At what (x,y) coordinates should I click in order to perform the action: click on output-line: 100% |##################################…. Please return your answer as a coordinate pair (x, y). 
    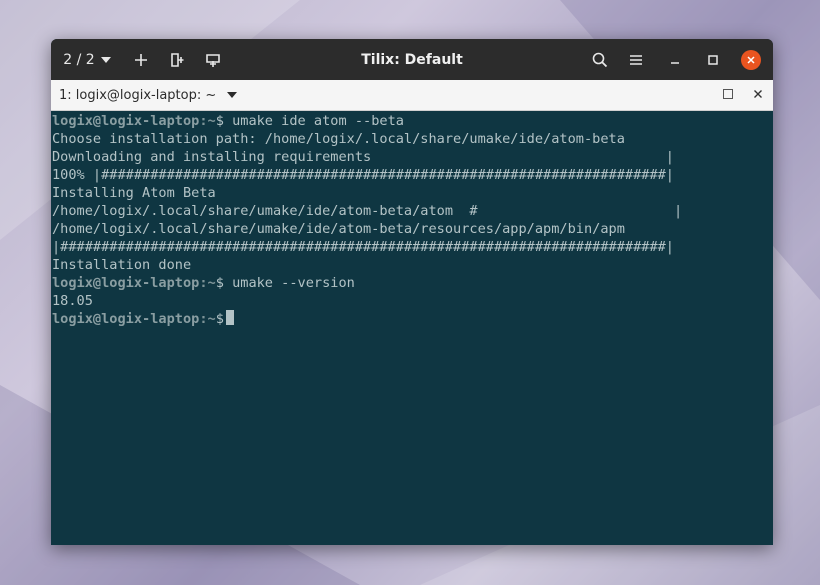
    Looking at the image, I should click on (412, 175).